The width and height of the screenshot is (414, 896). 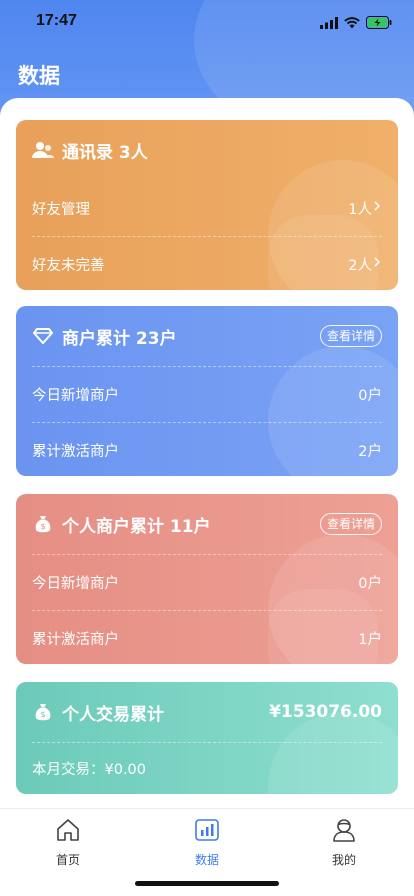 I want to click on signal-icon, so click(x=329, y=23).